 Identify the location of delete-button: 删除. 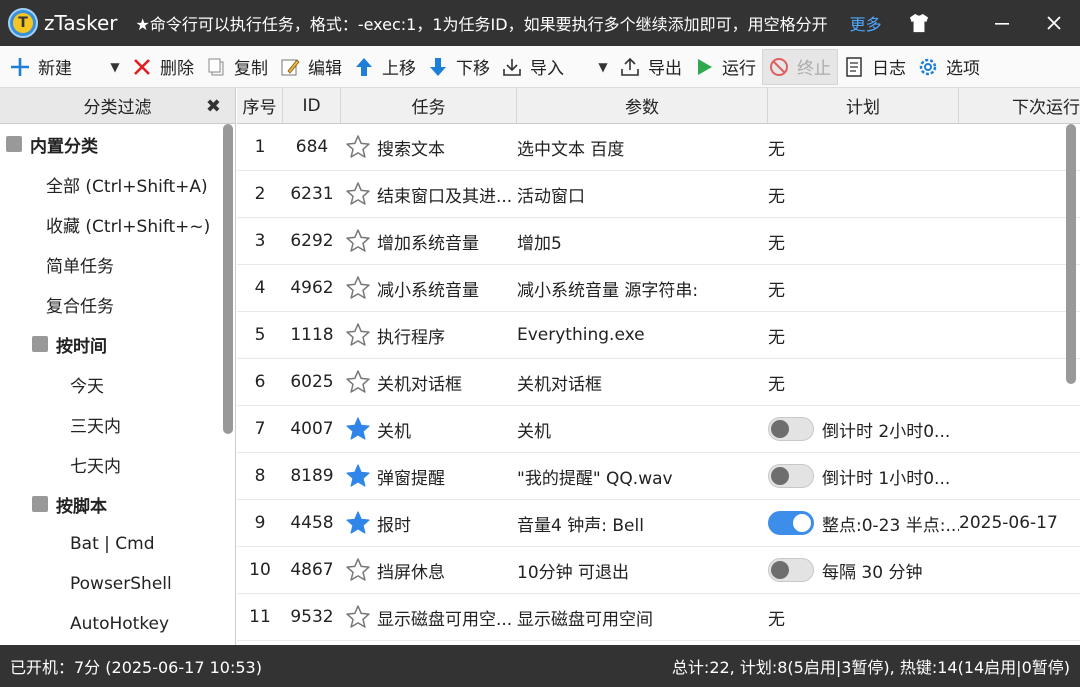
(163, 67).